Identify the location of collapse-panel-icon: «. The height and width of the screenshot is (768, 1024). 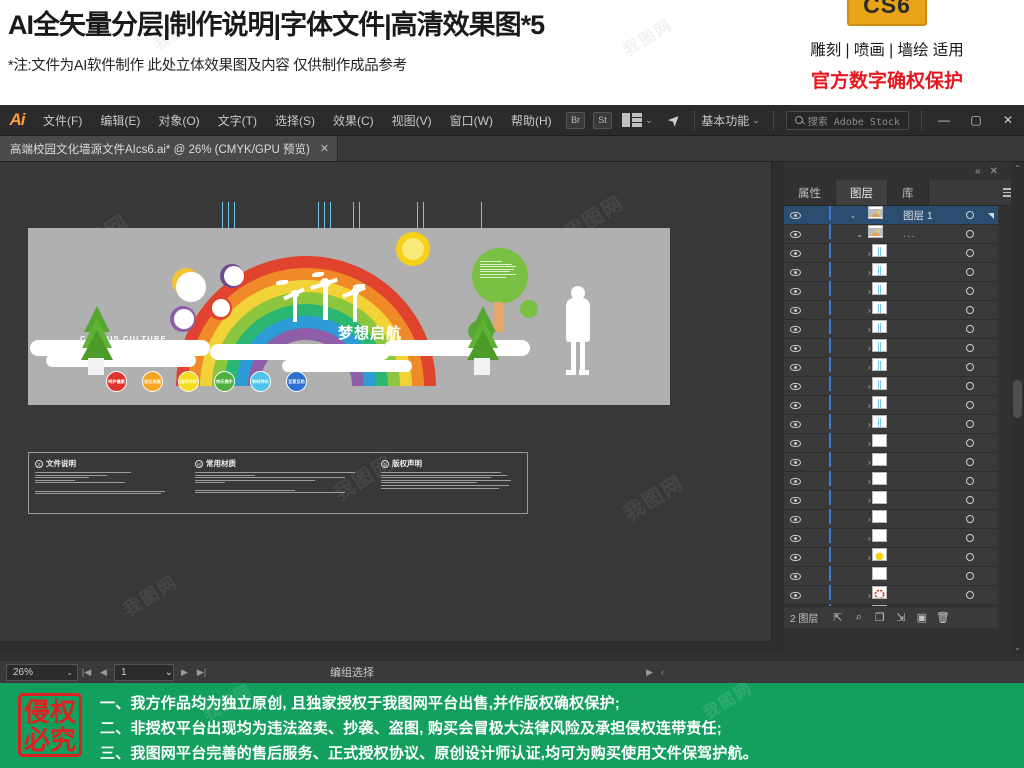
(978, 171).